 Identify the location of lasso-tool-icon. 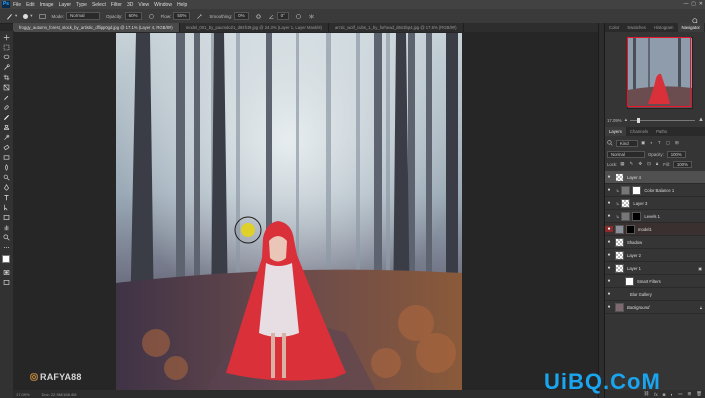
(6, 57).